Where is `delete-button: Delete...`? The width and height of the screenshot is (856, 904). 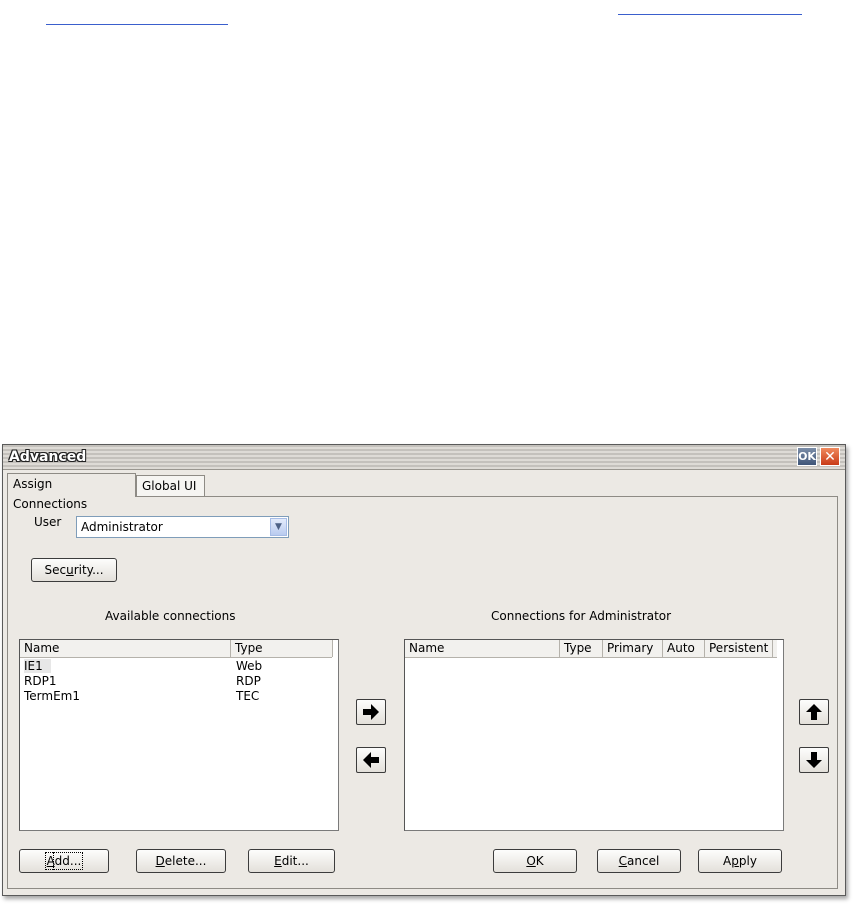 delete-button: Delete... is located at coordinates (181, 861).